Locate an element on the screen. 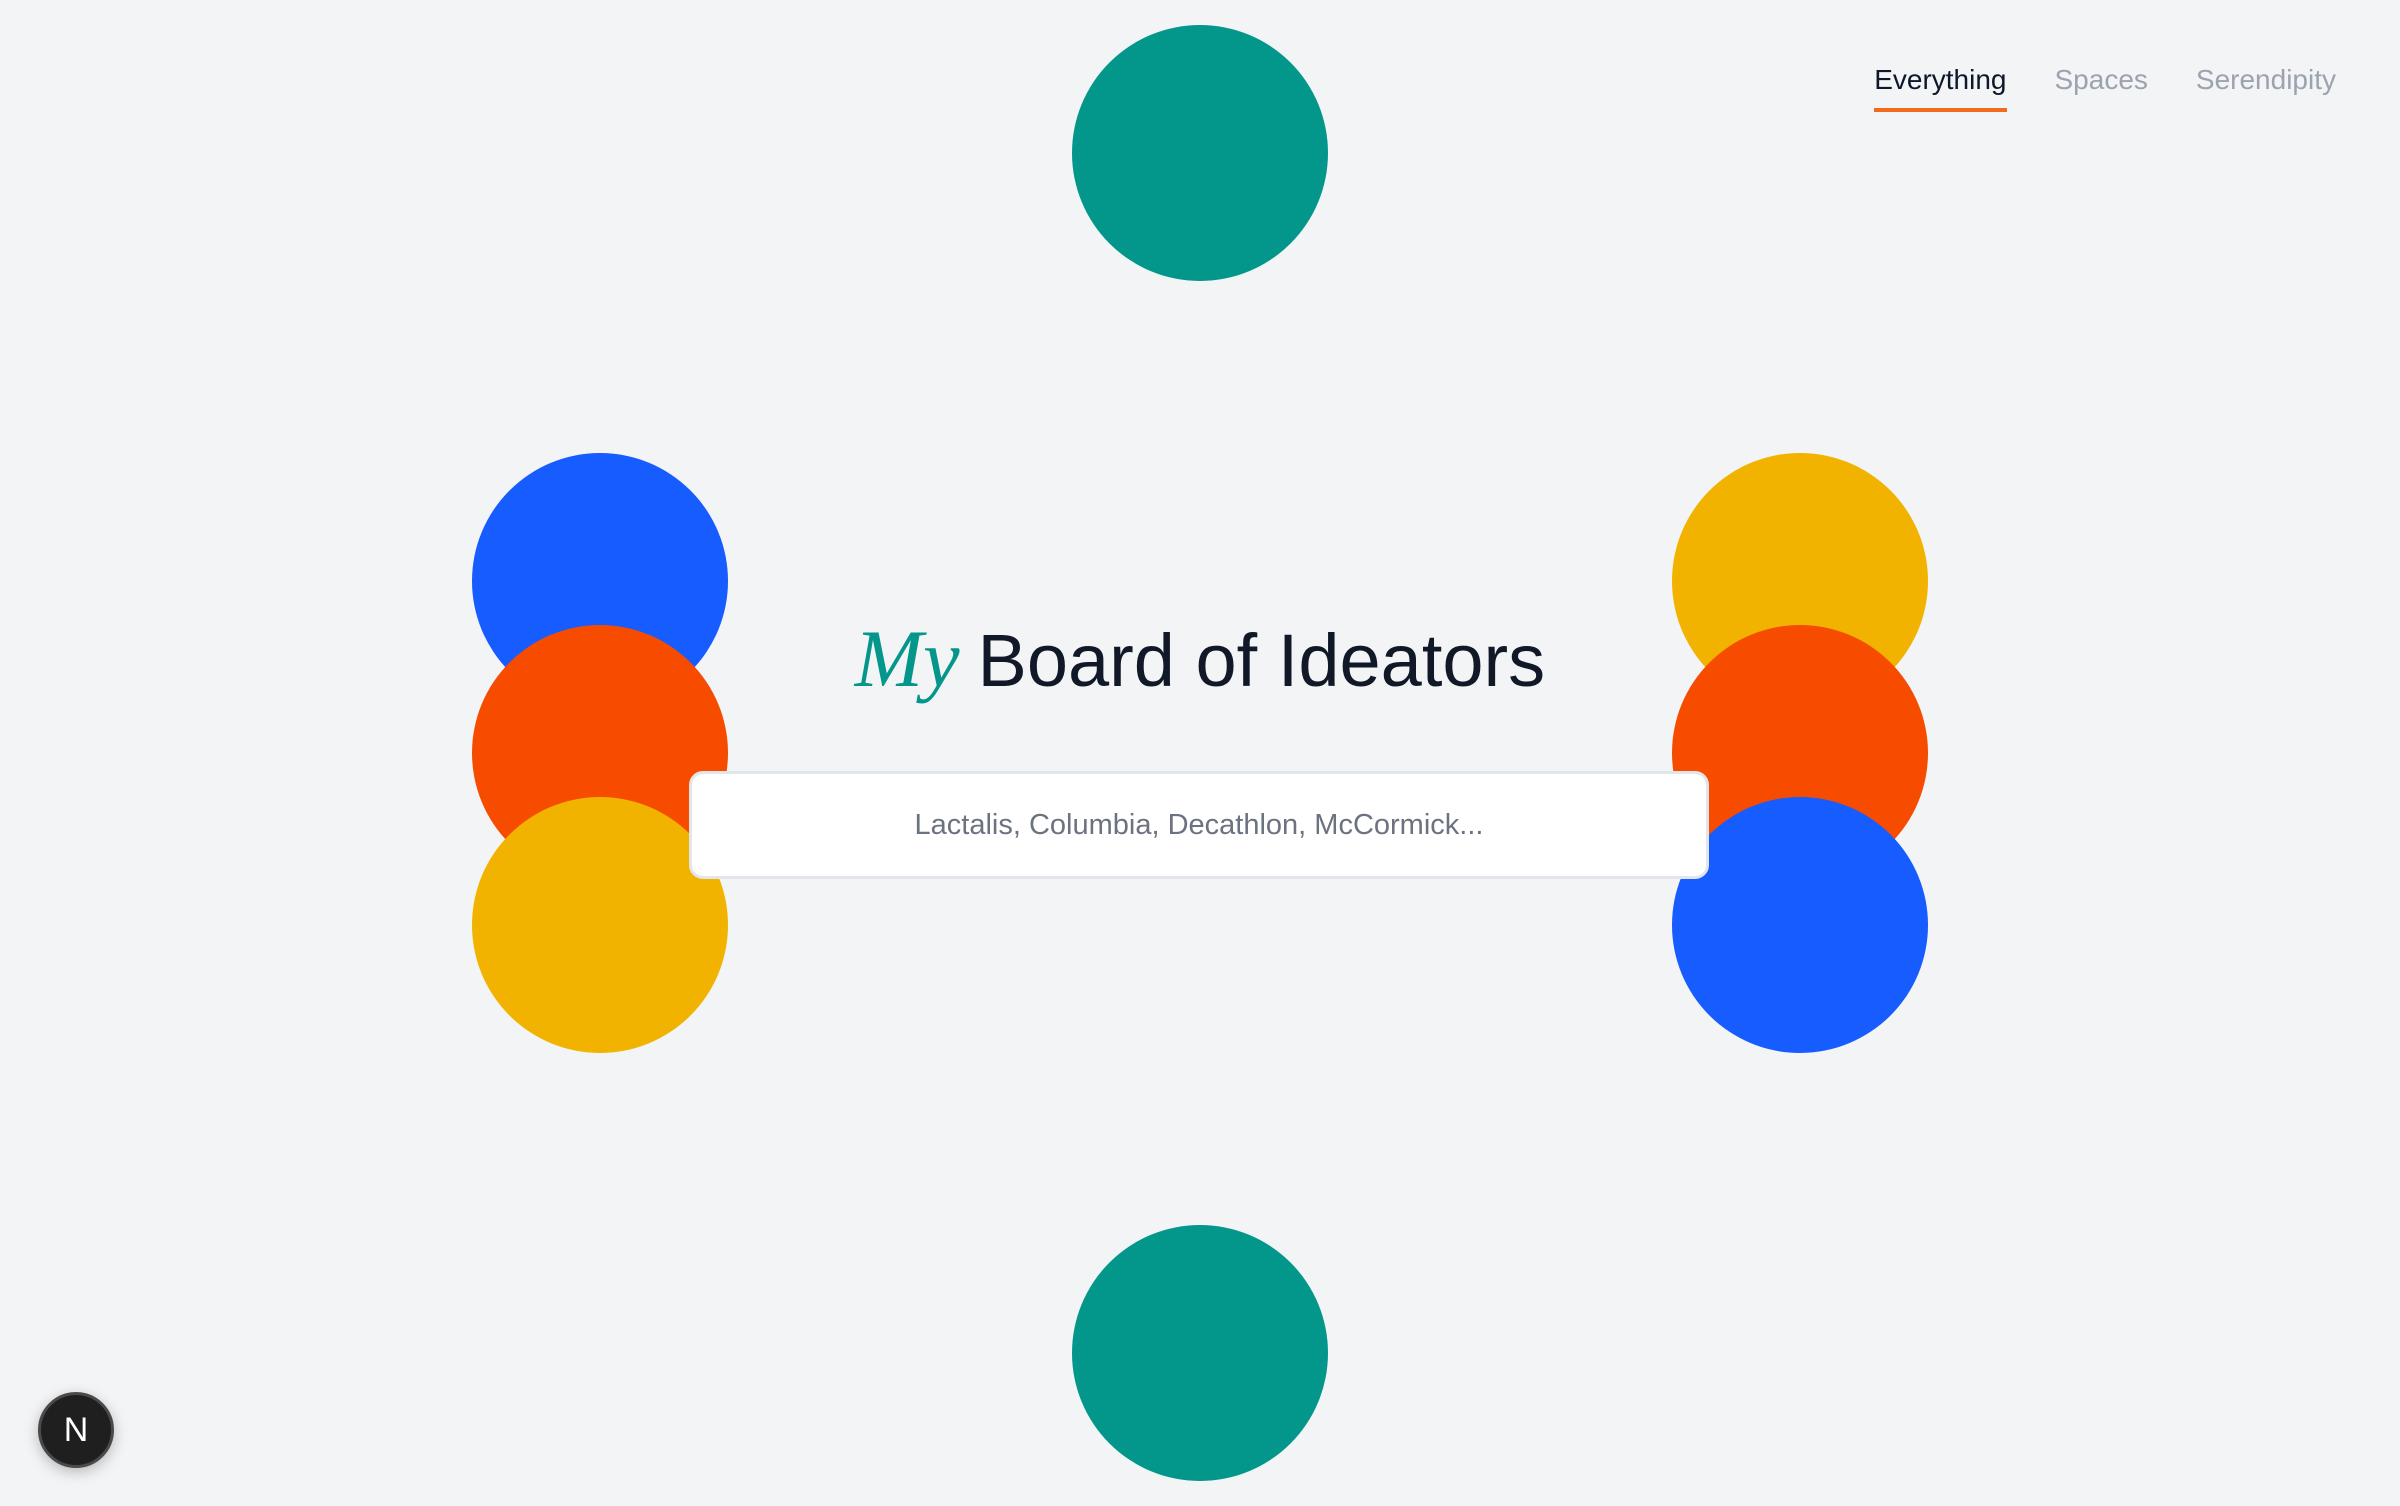  page-title-accent: My is located at coordinates (907, 658).